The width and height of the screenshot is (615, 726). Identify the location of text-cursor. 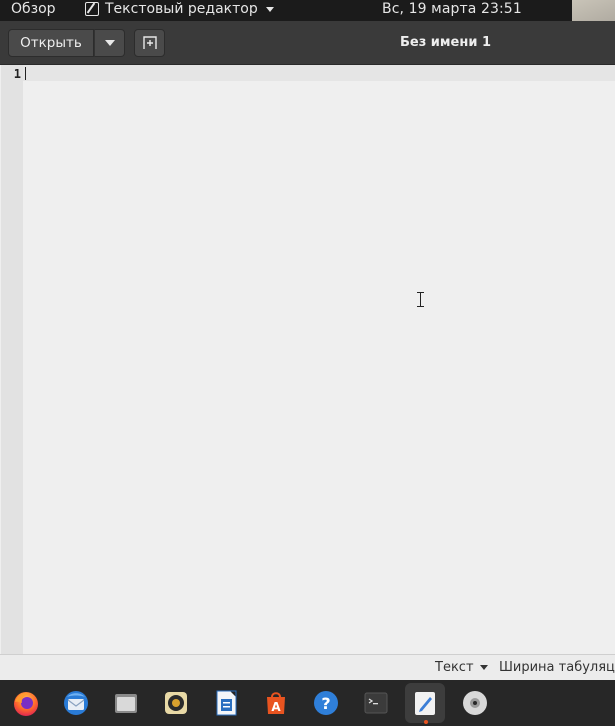
(25, 73).